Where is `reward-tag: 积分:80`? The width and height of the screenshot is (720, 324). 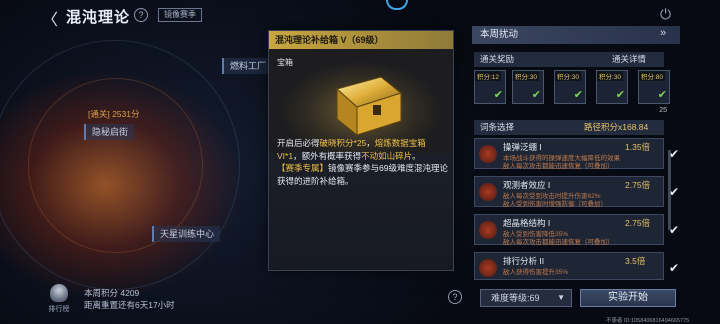 reward-tag: 积分:80 is located at coordinates (652, 76).